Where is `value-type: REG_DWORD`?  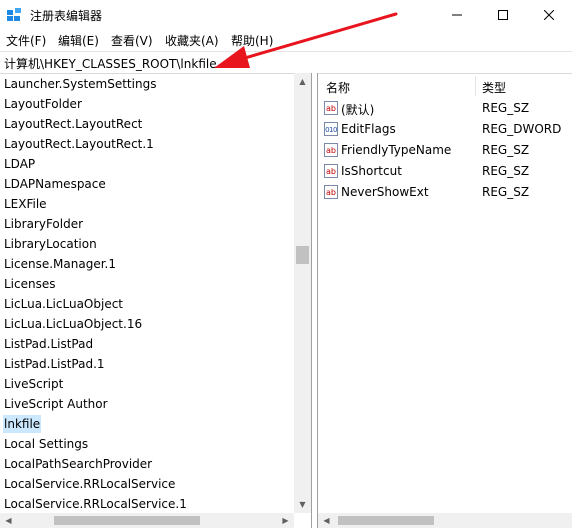 value-type: REG_DWORD is located at coordinates (522, 129).